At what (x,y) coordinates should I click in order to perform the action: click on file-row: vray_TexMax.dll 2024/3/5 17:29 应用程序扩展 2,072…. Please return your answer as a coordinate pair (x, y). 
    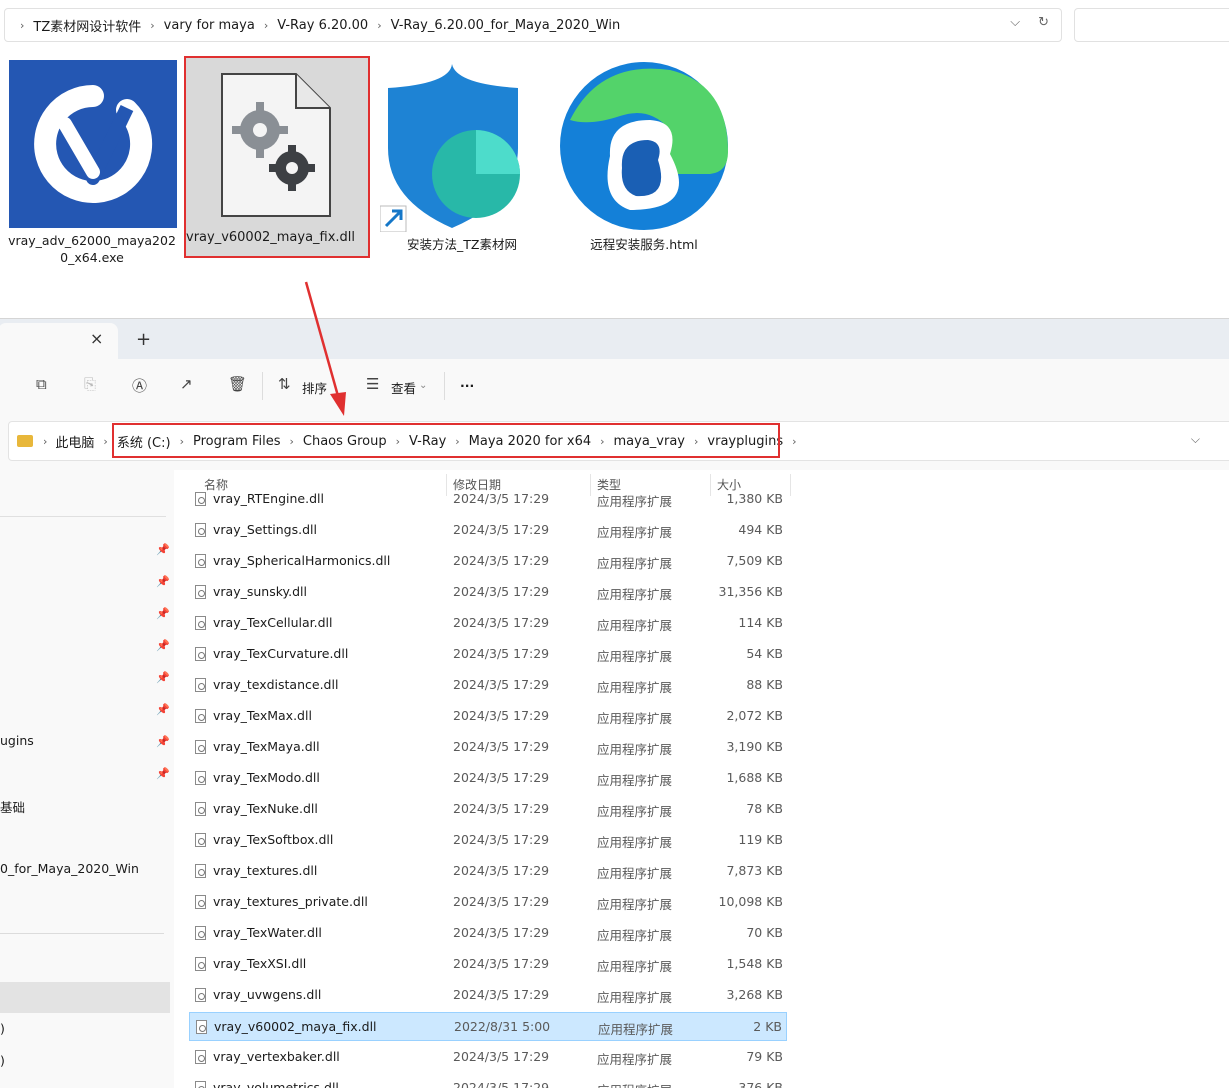
    Looking at the image, I should click on (488, 716).